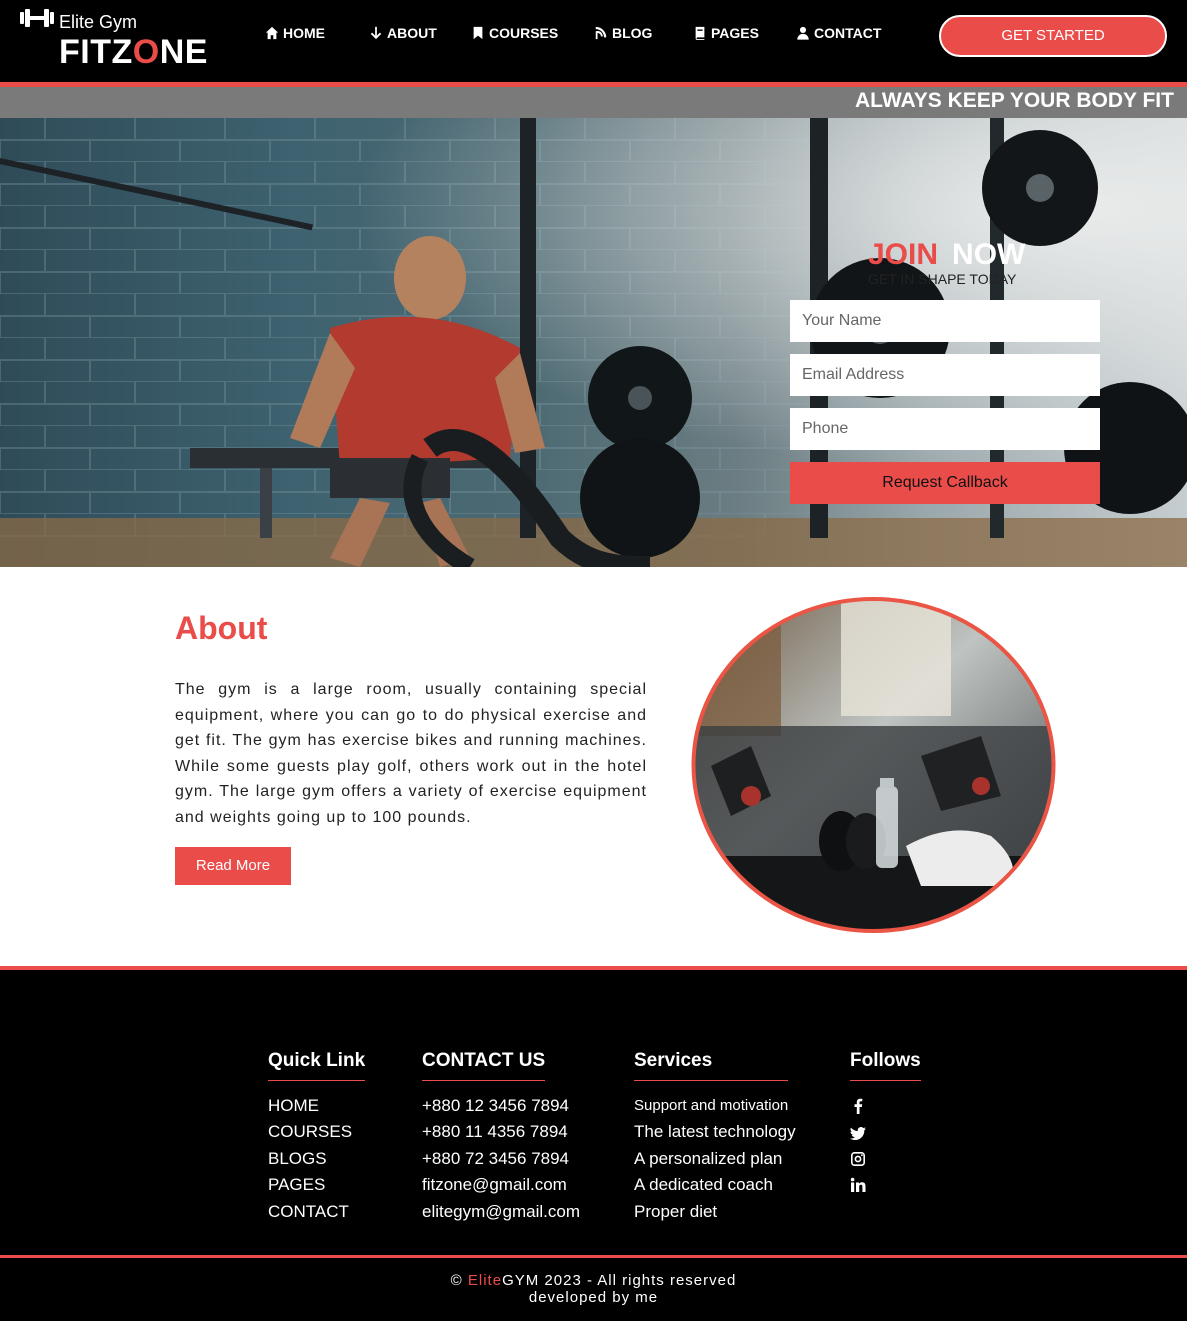 The width and height of the screenshot is (1187, 1321). I want to click on copyright-line: © EliteGYM 2023 - All rights reserved, so click(593, 1280).